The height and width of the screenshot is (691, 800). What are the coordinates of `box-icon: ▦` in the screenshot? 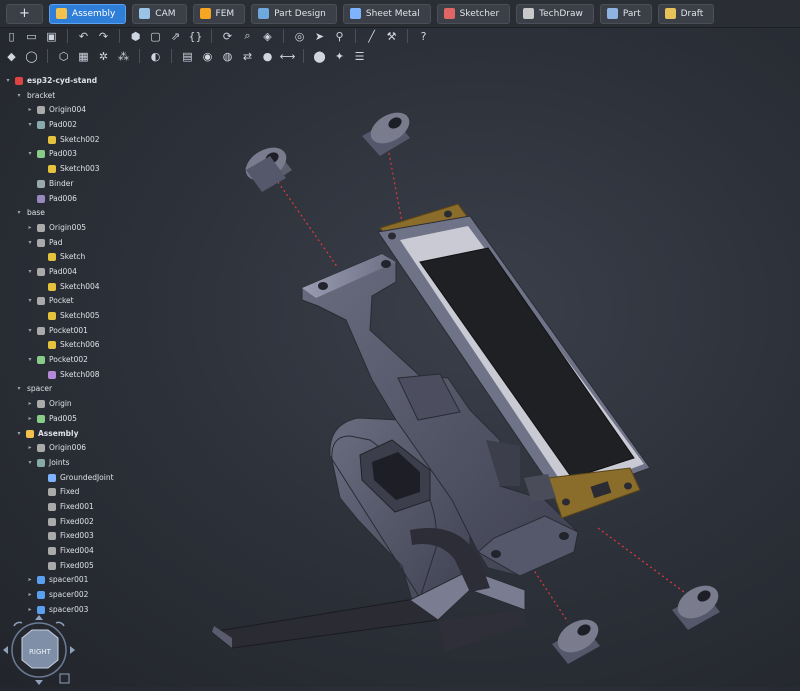 It's located at (83, 56).